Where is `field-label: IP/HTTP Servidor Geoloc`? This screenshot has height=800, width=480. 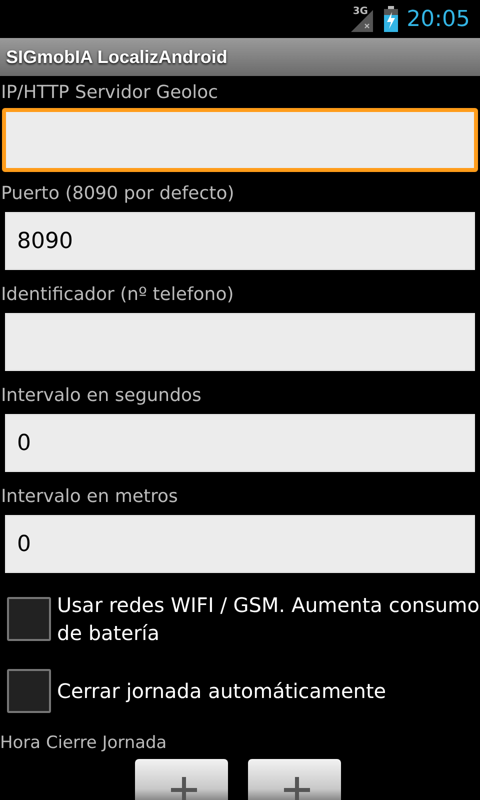 field-label: IP/HTTP Servidor Geoloc is located at coordinates (110, 93).